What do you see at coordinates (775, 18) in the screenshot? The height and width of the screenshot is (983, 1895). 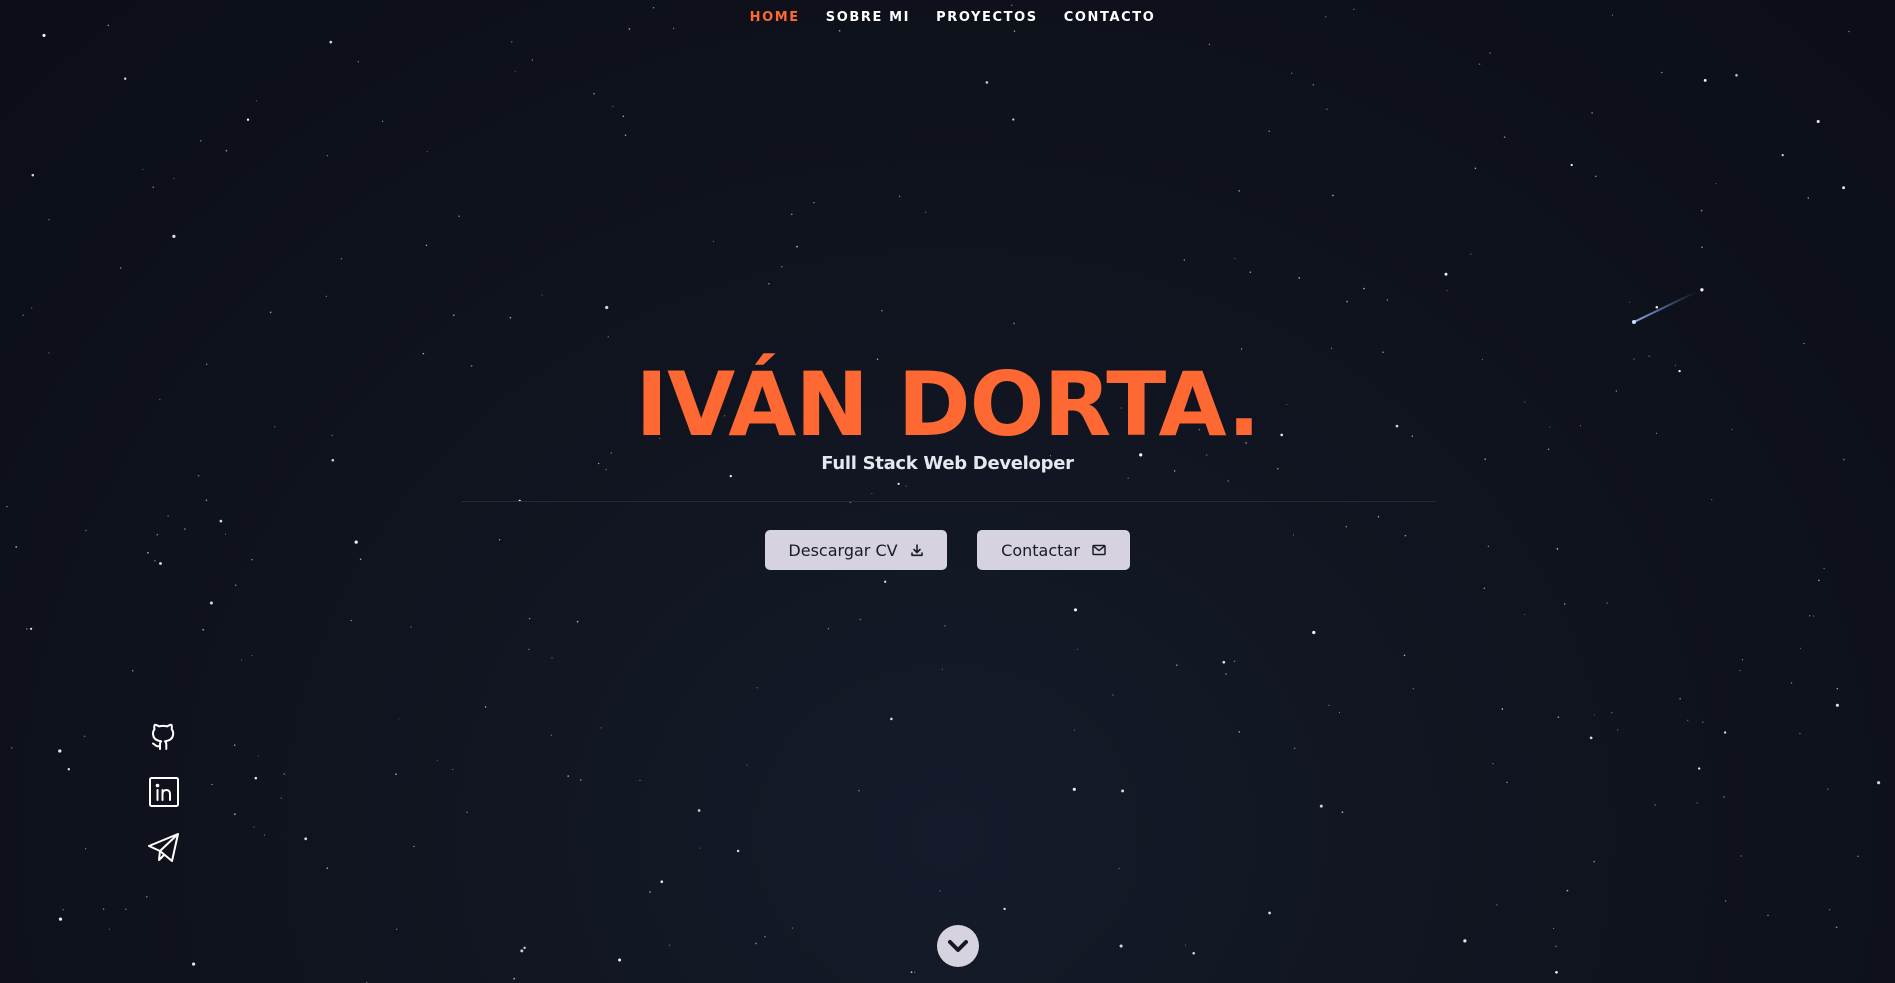 I see `nav-home: HOME` at bounding box center [775, 18].